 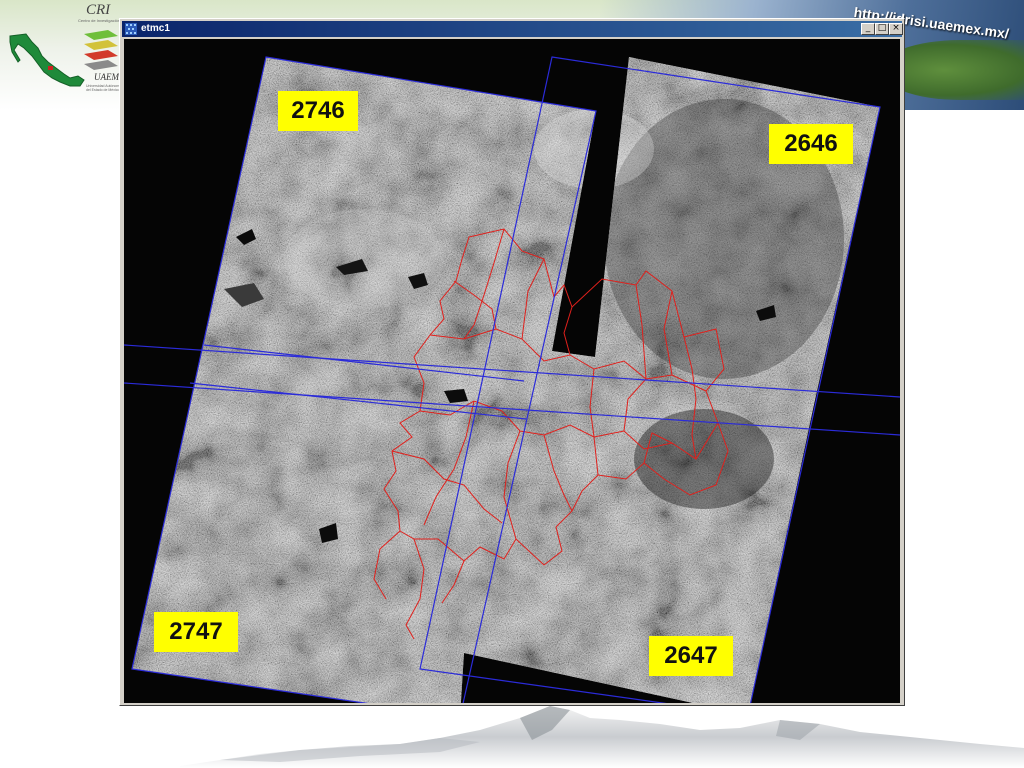 What do you see at coordinates (691, 656) in the screenshot?
I see `scene-label-2647: 2647` at bounding box center [691, 656].